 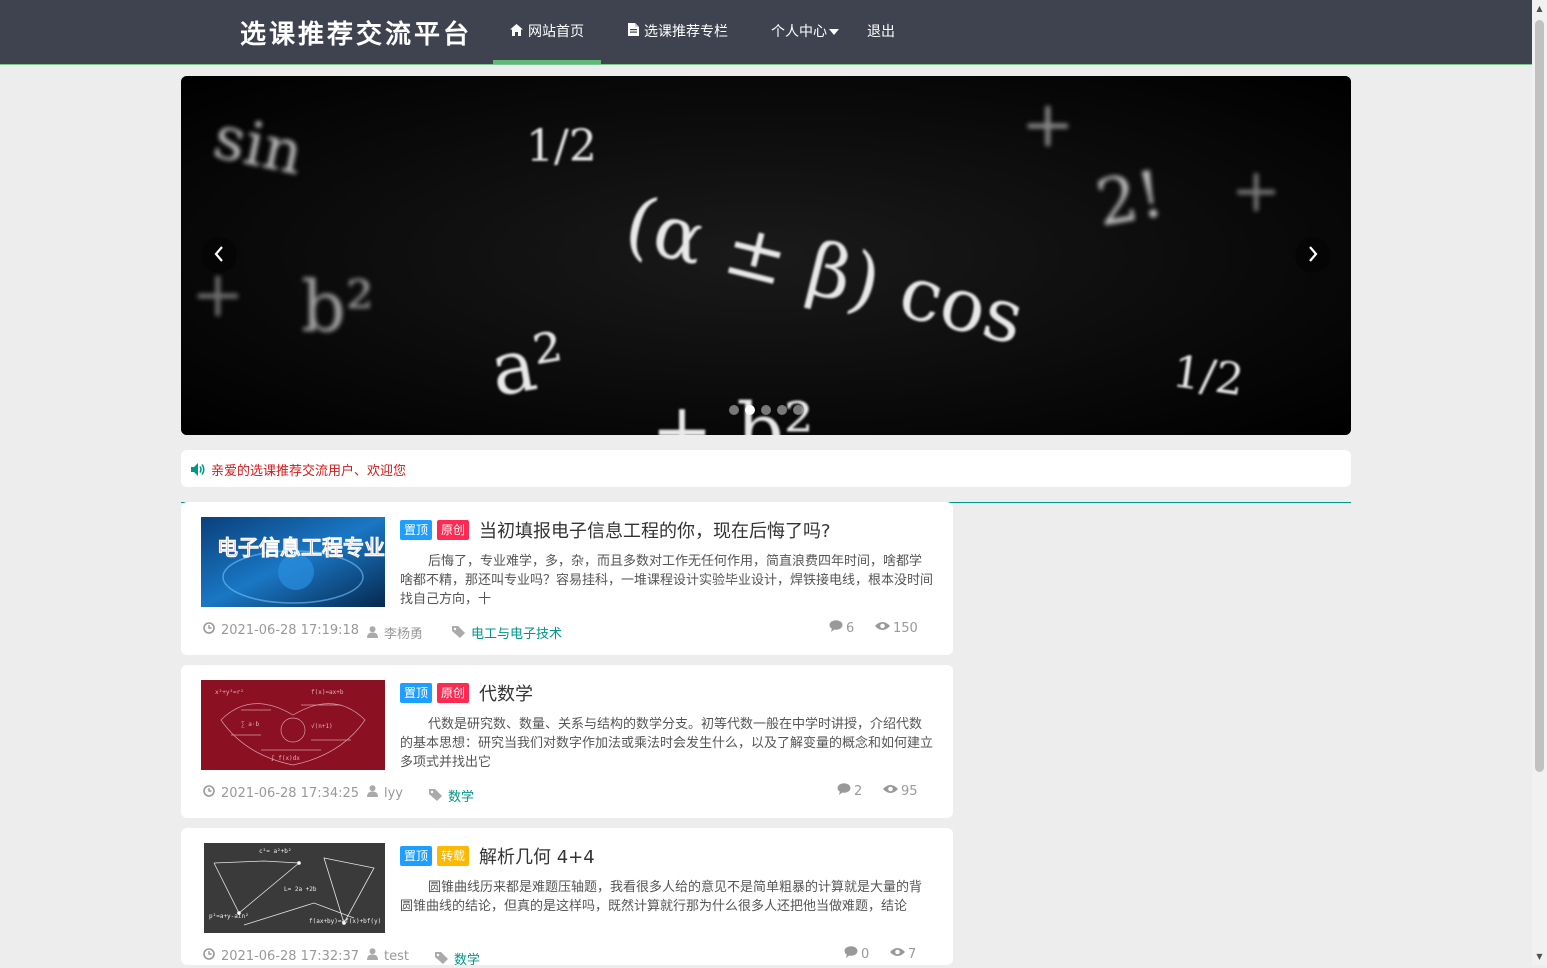 I want to click on article-views: 150, so click(x=896, y=628).